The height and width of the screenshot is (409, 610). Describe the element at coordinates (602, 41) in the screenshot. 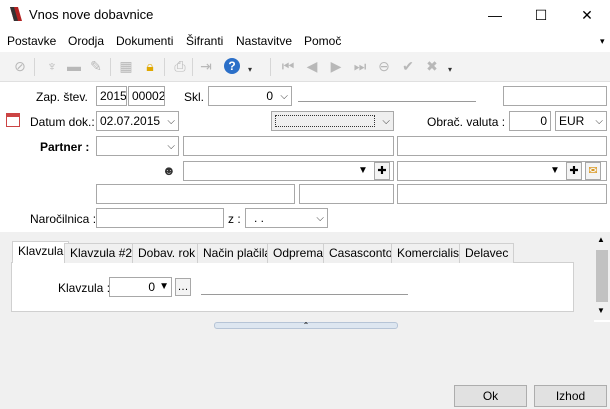

I see `menu-overflow-icon: ▾` at that location.